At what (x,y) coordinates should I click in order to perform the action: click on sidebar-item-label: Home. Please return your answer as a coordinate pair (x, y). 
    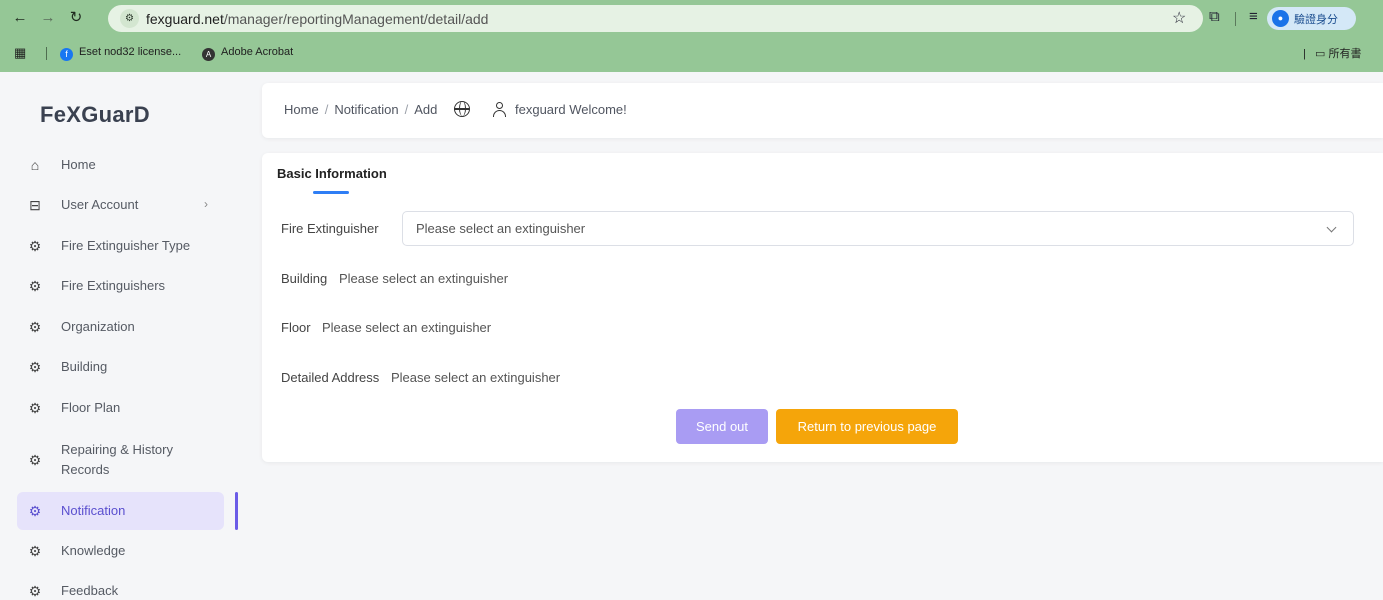
    Looking at the image, I should click on (78, 164).